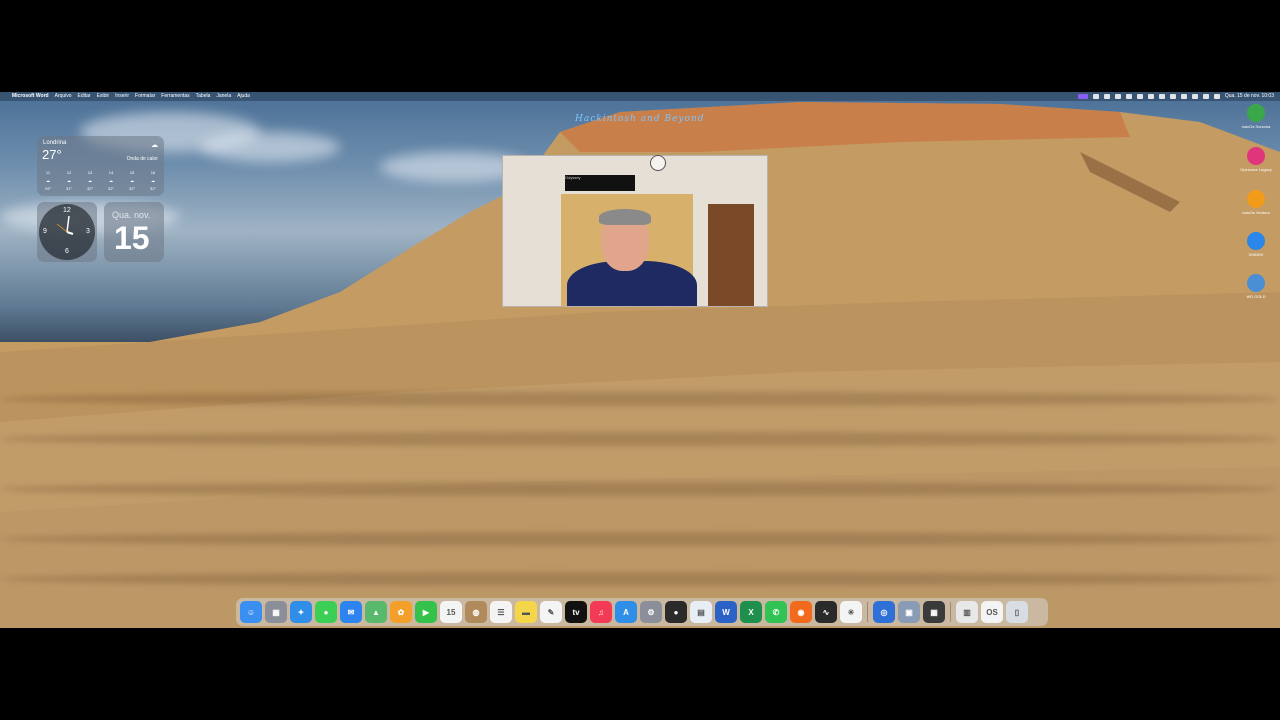 This screenshot has width=1280, height=720. I want to click on app-menu: Microsoft Word, so click(30, 96).